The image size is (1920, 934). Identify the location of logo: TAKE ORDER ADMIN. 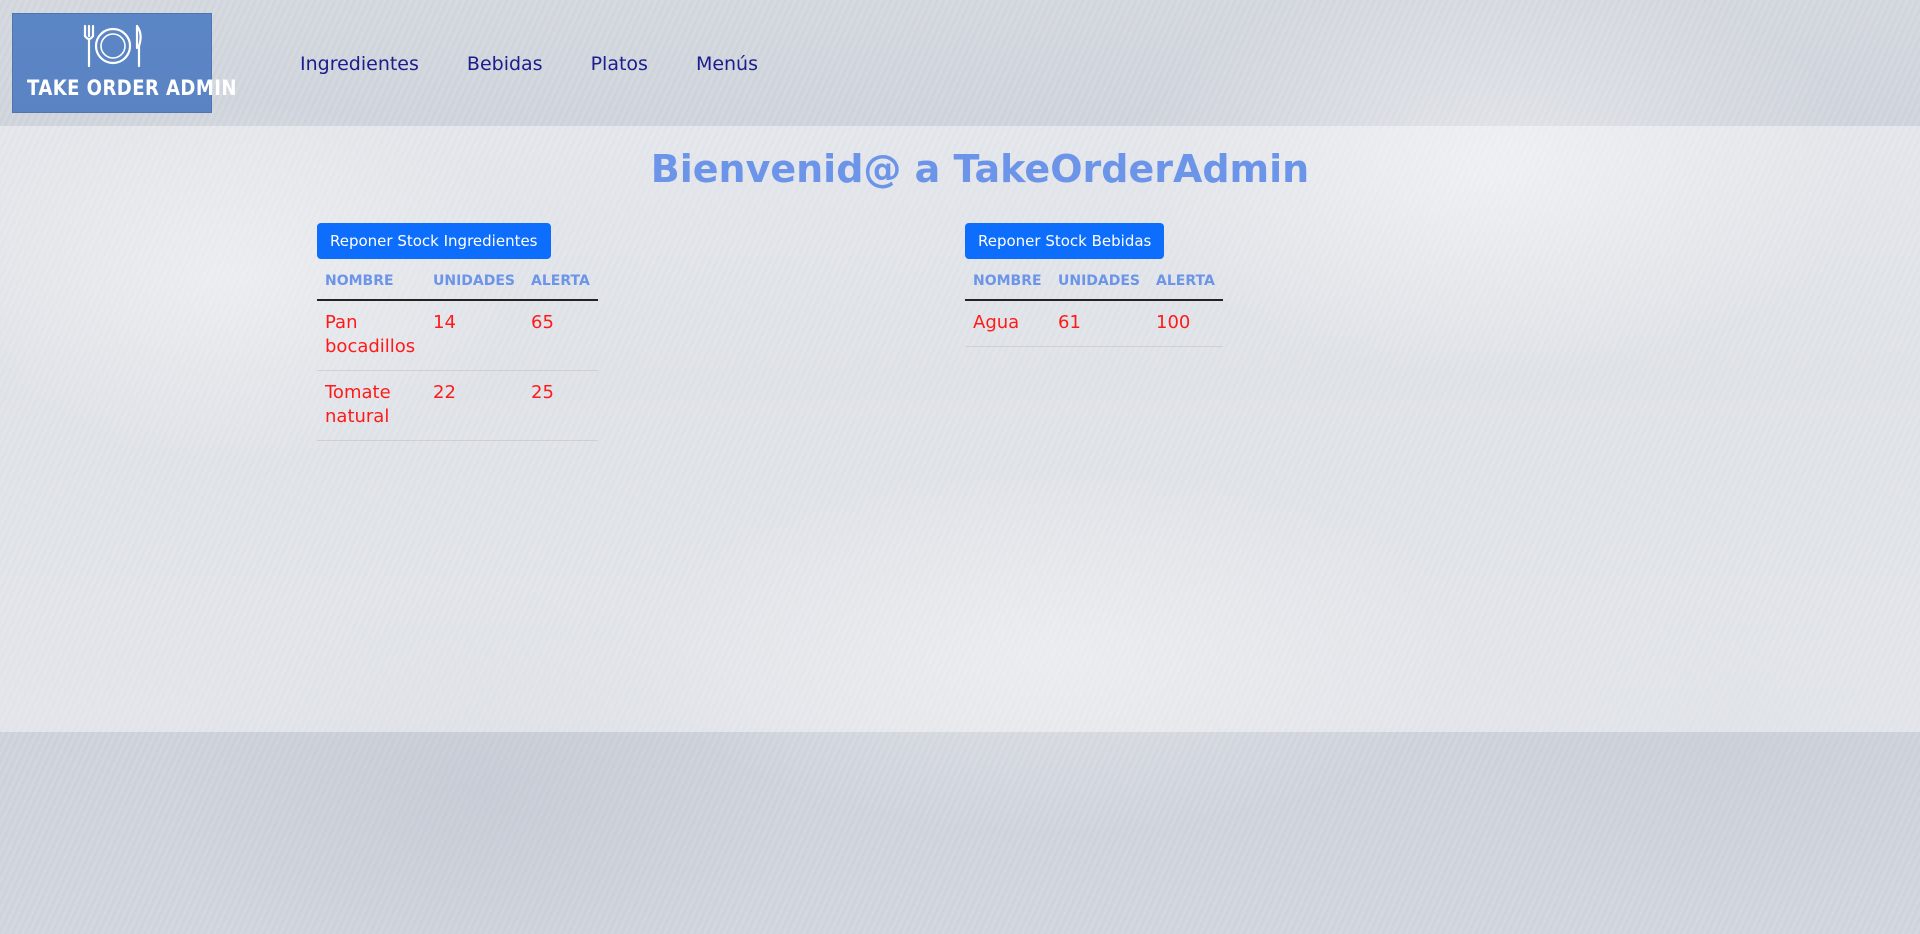
(124, 63).